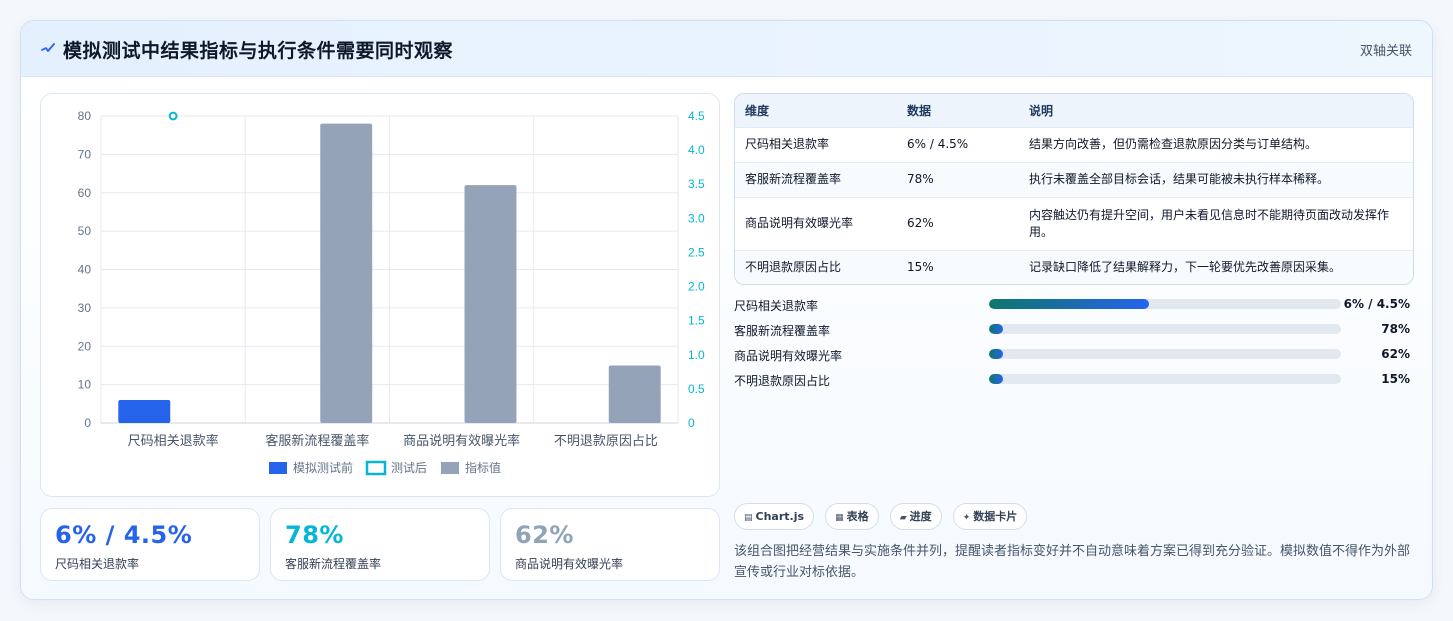 Image resolution: width=1453 pixels, height=621 pixels. What do you see at coordinates (1041, 110) in the screenshot?
I see `column-header: 说明` at bounding box center [1041, 110].